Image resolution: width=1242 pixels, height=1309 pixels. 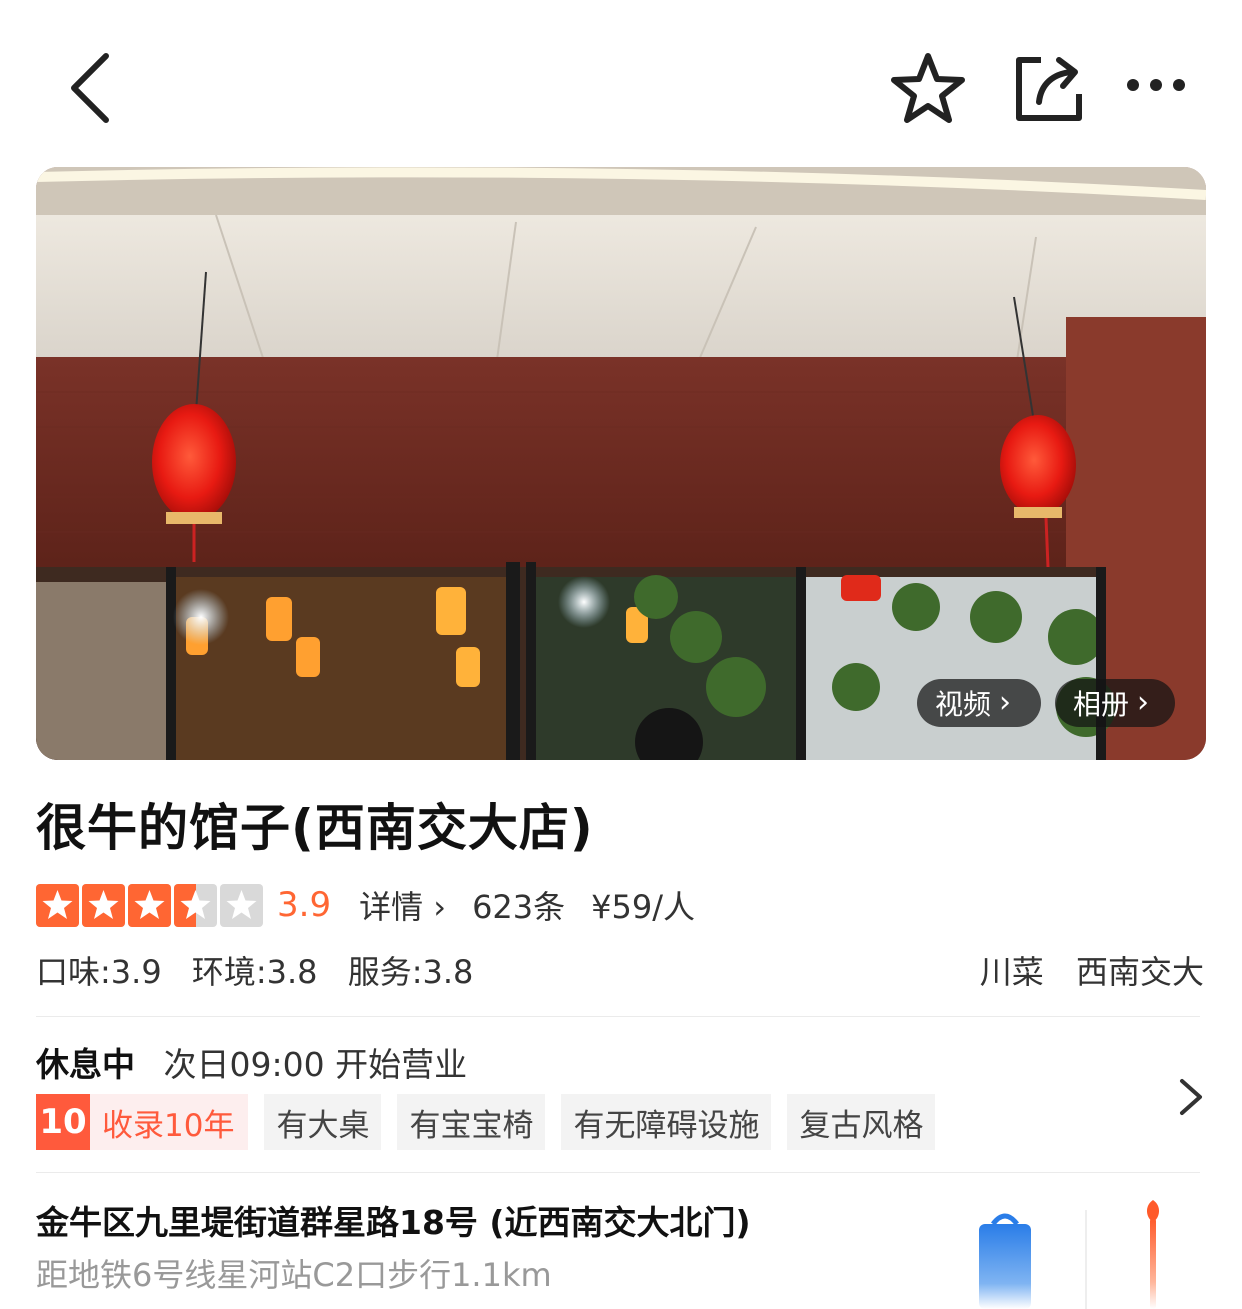 What do you see at coordinates (315, 1064) in the screenshot?
I see `next-open-time: 次日09:00 开始营业` at bounding box center [315, 1064].